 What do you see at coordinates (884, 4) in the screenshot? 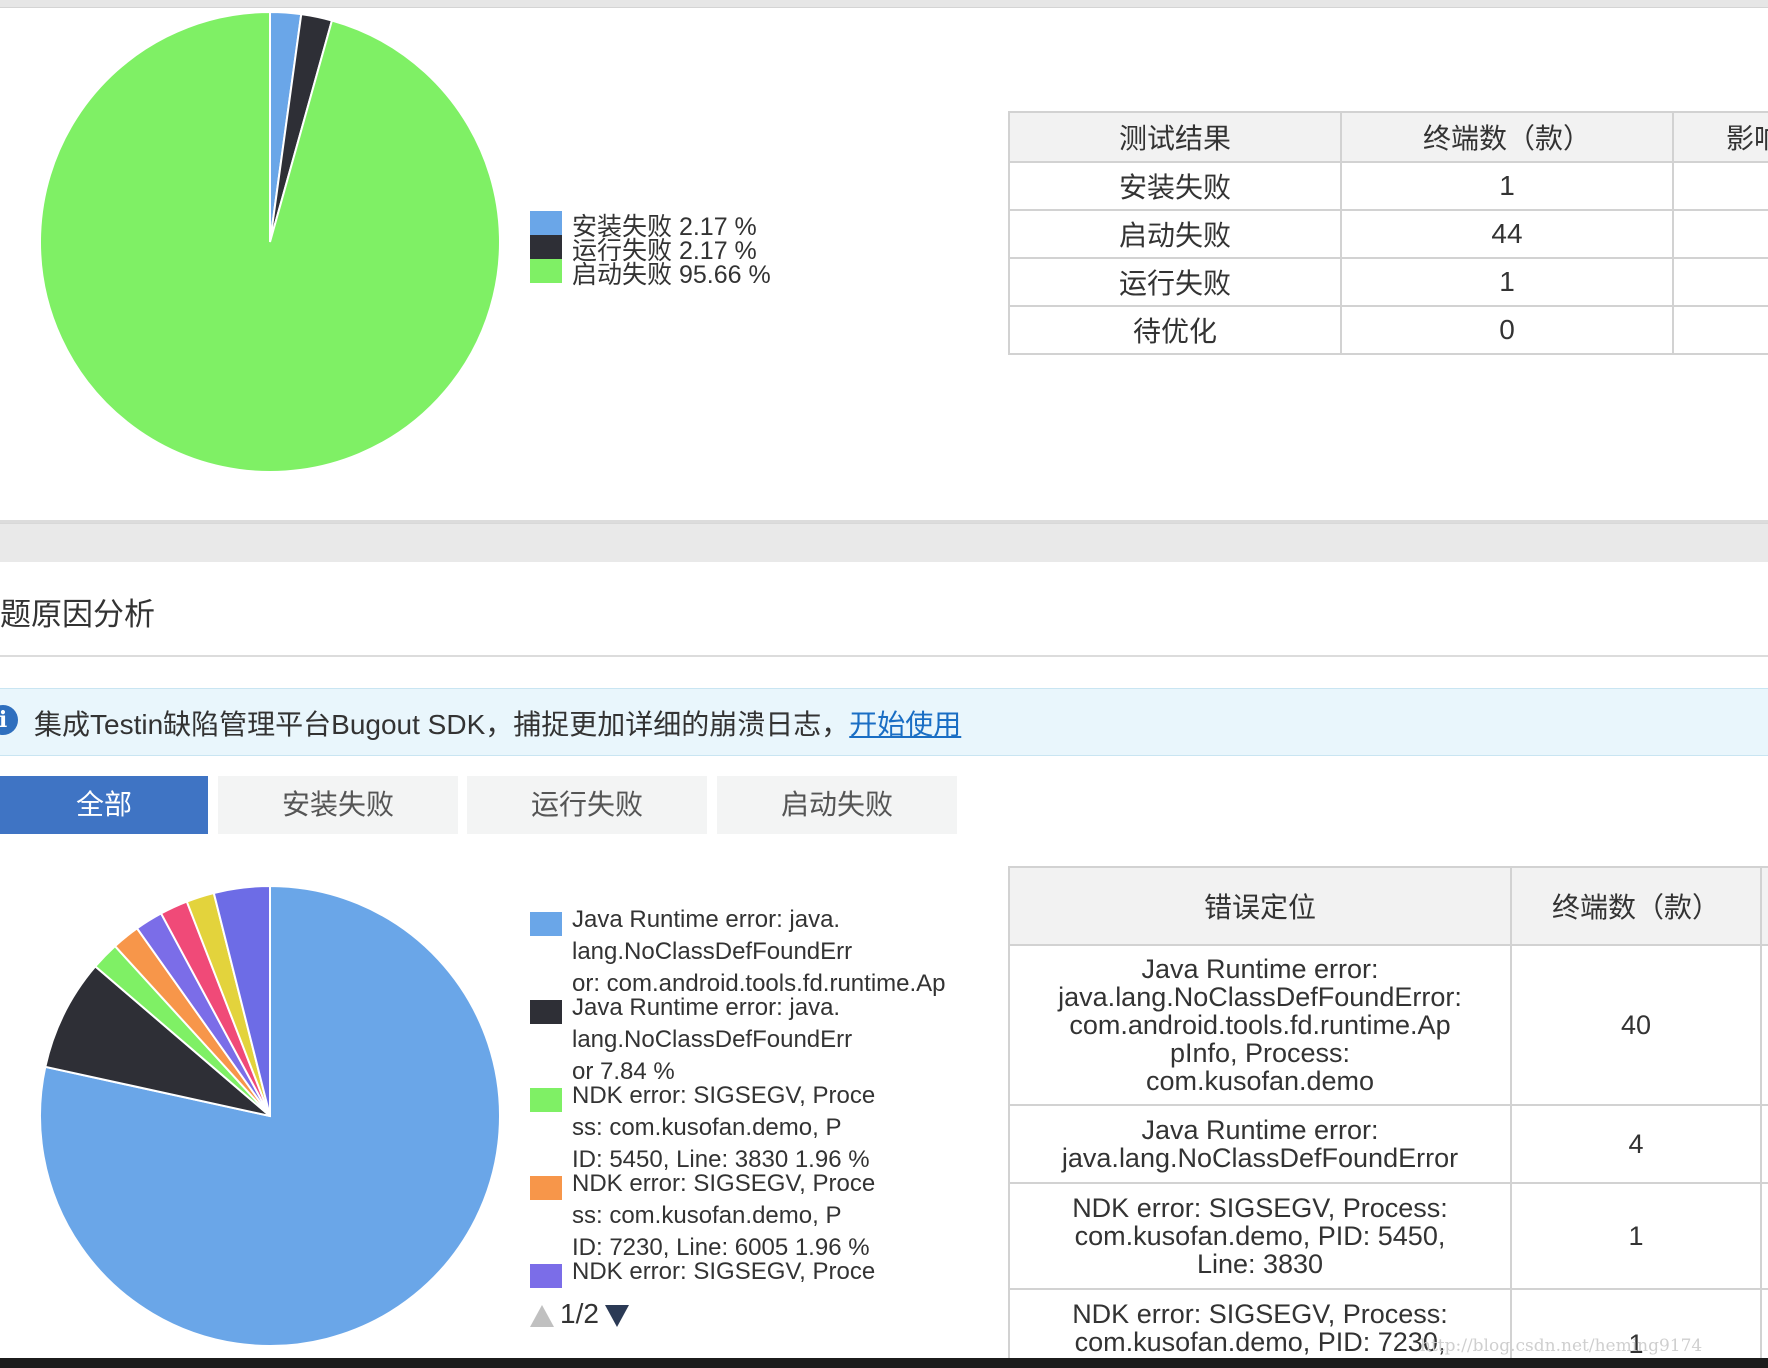
I see `top-border` at bounding box center [884, 4].